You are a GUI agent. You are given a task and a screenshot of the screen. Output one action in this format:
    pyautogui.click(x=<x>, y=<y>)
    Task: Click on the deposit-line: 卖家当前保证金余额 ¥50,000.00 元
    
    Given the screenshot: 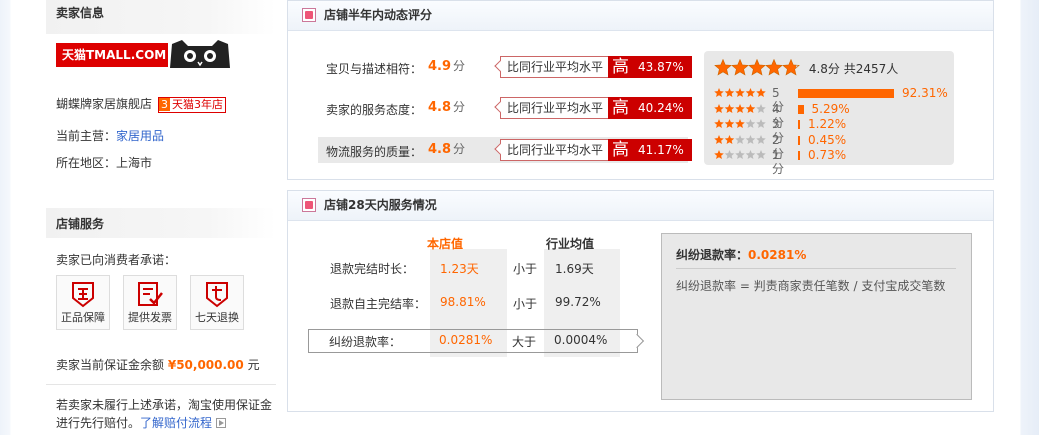 What is the action you would take?
    pyautogui.click(x=158, y=365)
    